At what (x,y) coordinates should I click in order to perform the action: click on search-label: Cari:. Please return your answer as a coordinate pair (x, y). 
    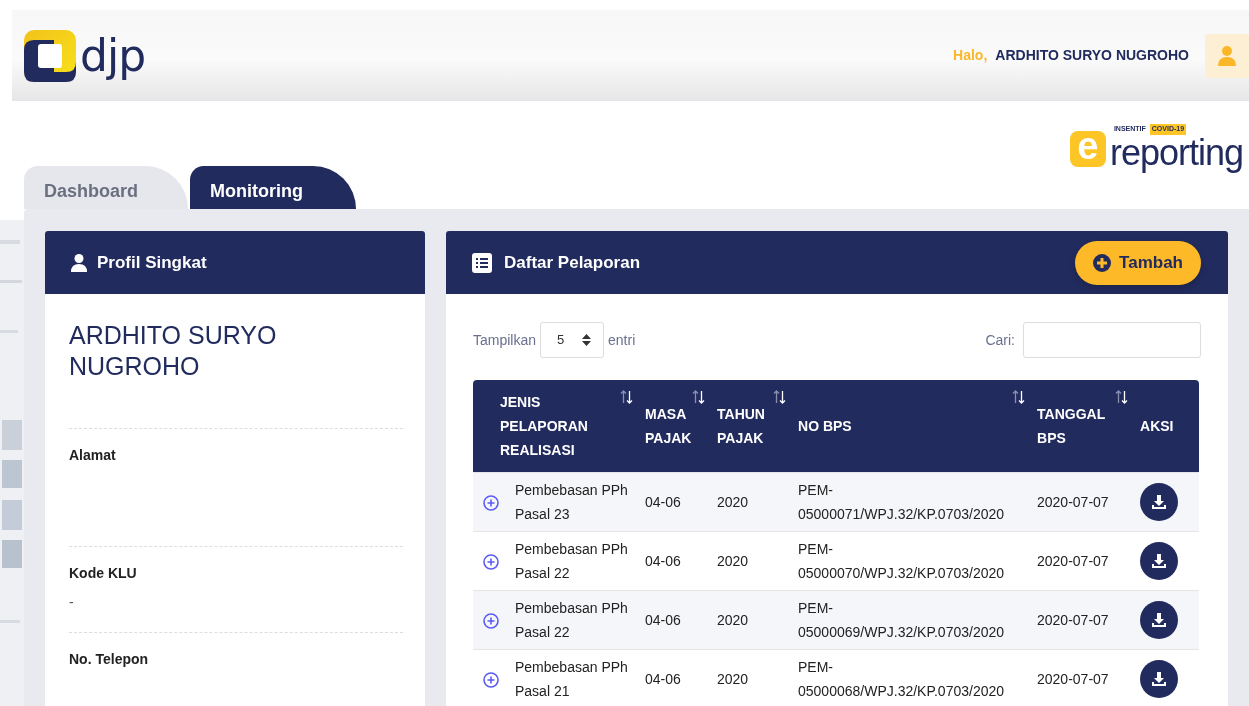
    Looking at the image, I should click on (1000, 340).